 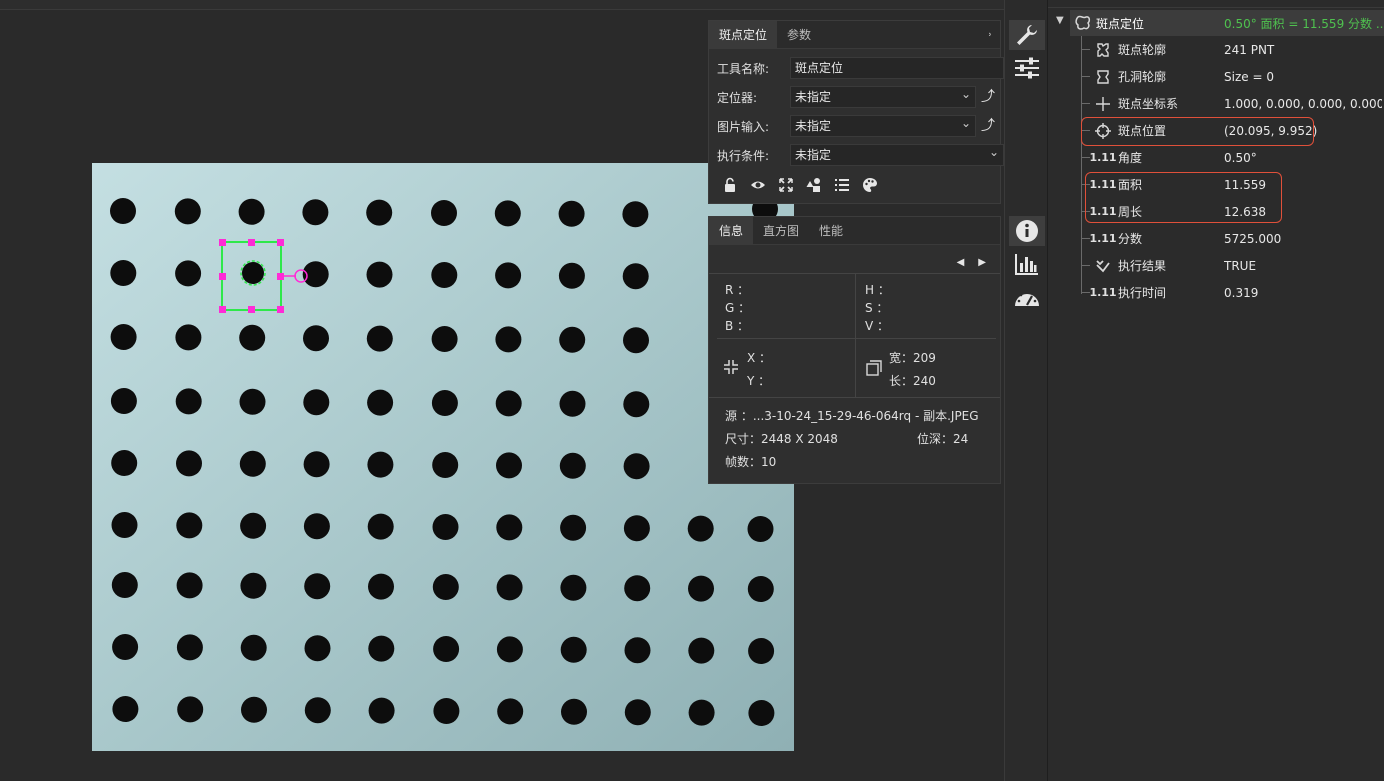 What do you see at coordinates (1130, 239) in the screenshot?
I see `tree-item-name: 分数` at bounding box center [1130, 239].